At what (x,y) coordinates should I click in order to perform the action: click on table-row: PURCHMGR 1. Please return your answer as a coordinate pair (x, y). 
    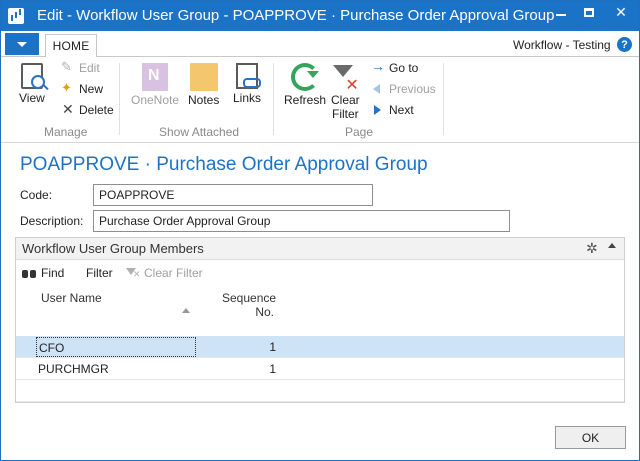
    Looking at the image, I should click on (320, 369).